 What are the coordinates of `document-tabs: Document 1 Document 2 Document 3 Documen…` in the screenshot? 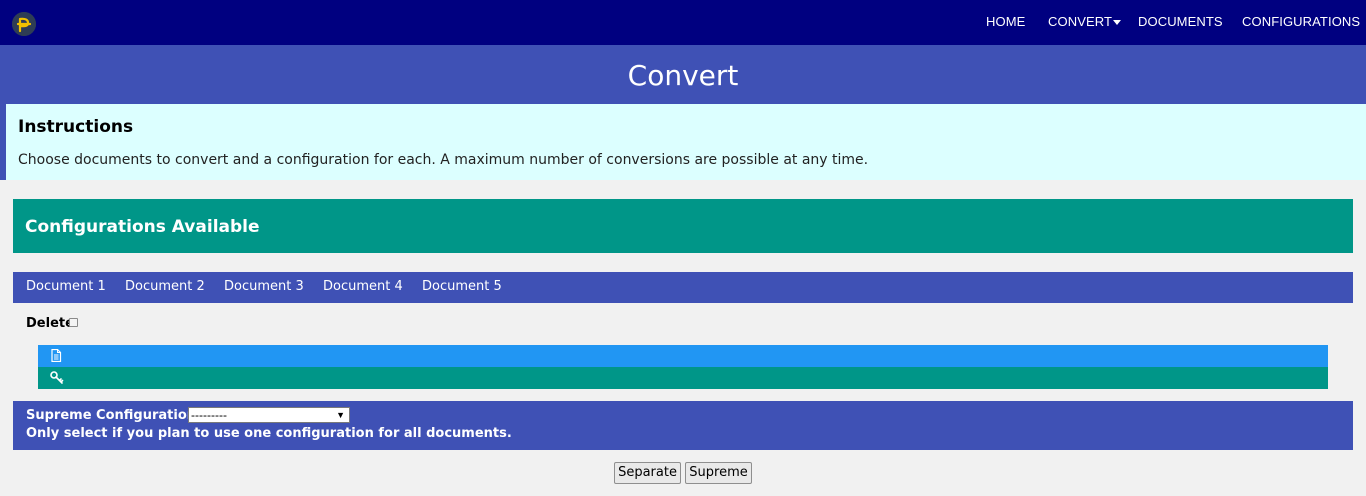 It's located at (683, 287).